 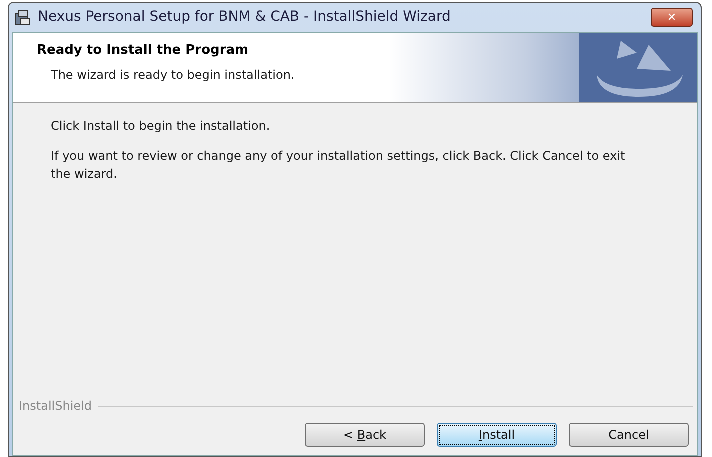 What do you see at coordinates (638, 67) in the screenshot?
I see `arrows-logo-icon` at bounding box center [638, 67].